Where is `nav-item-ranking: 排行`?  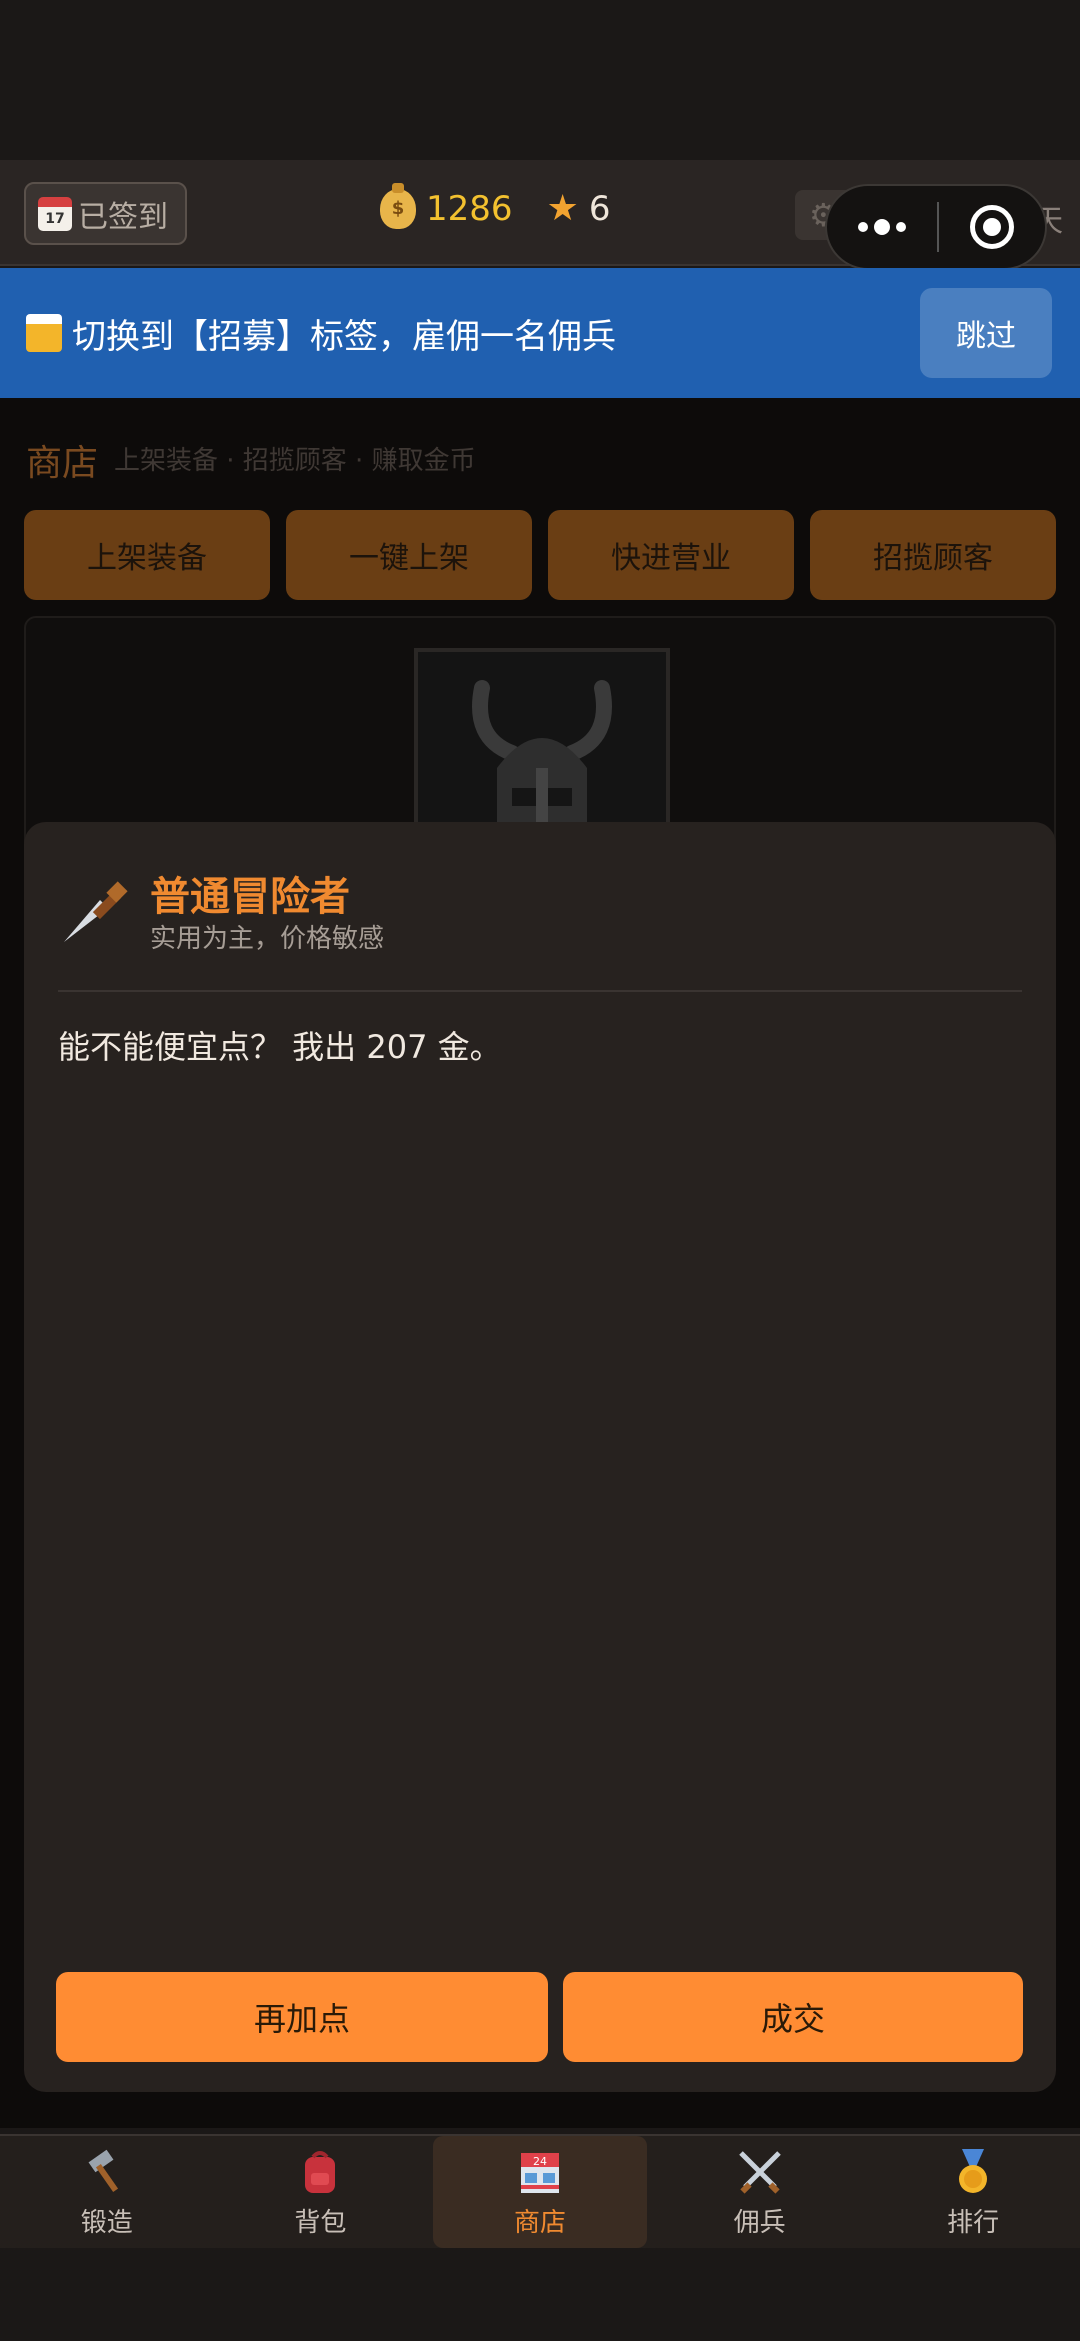
nav-item-ranking: 排行 is located at coordinates (973, 2192).